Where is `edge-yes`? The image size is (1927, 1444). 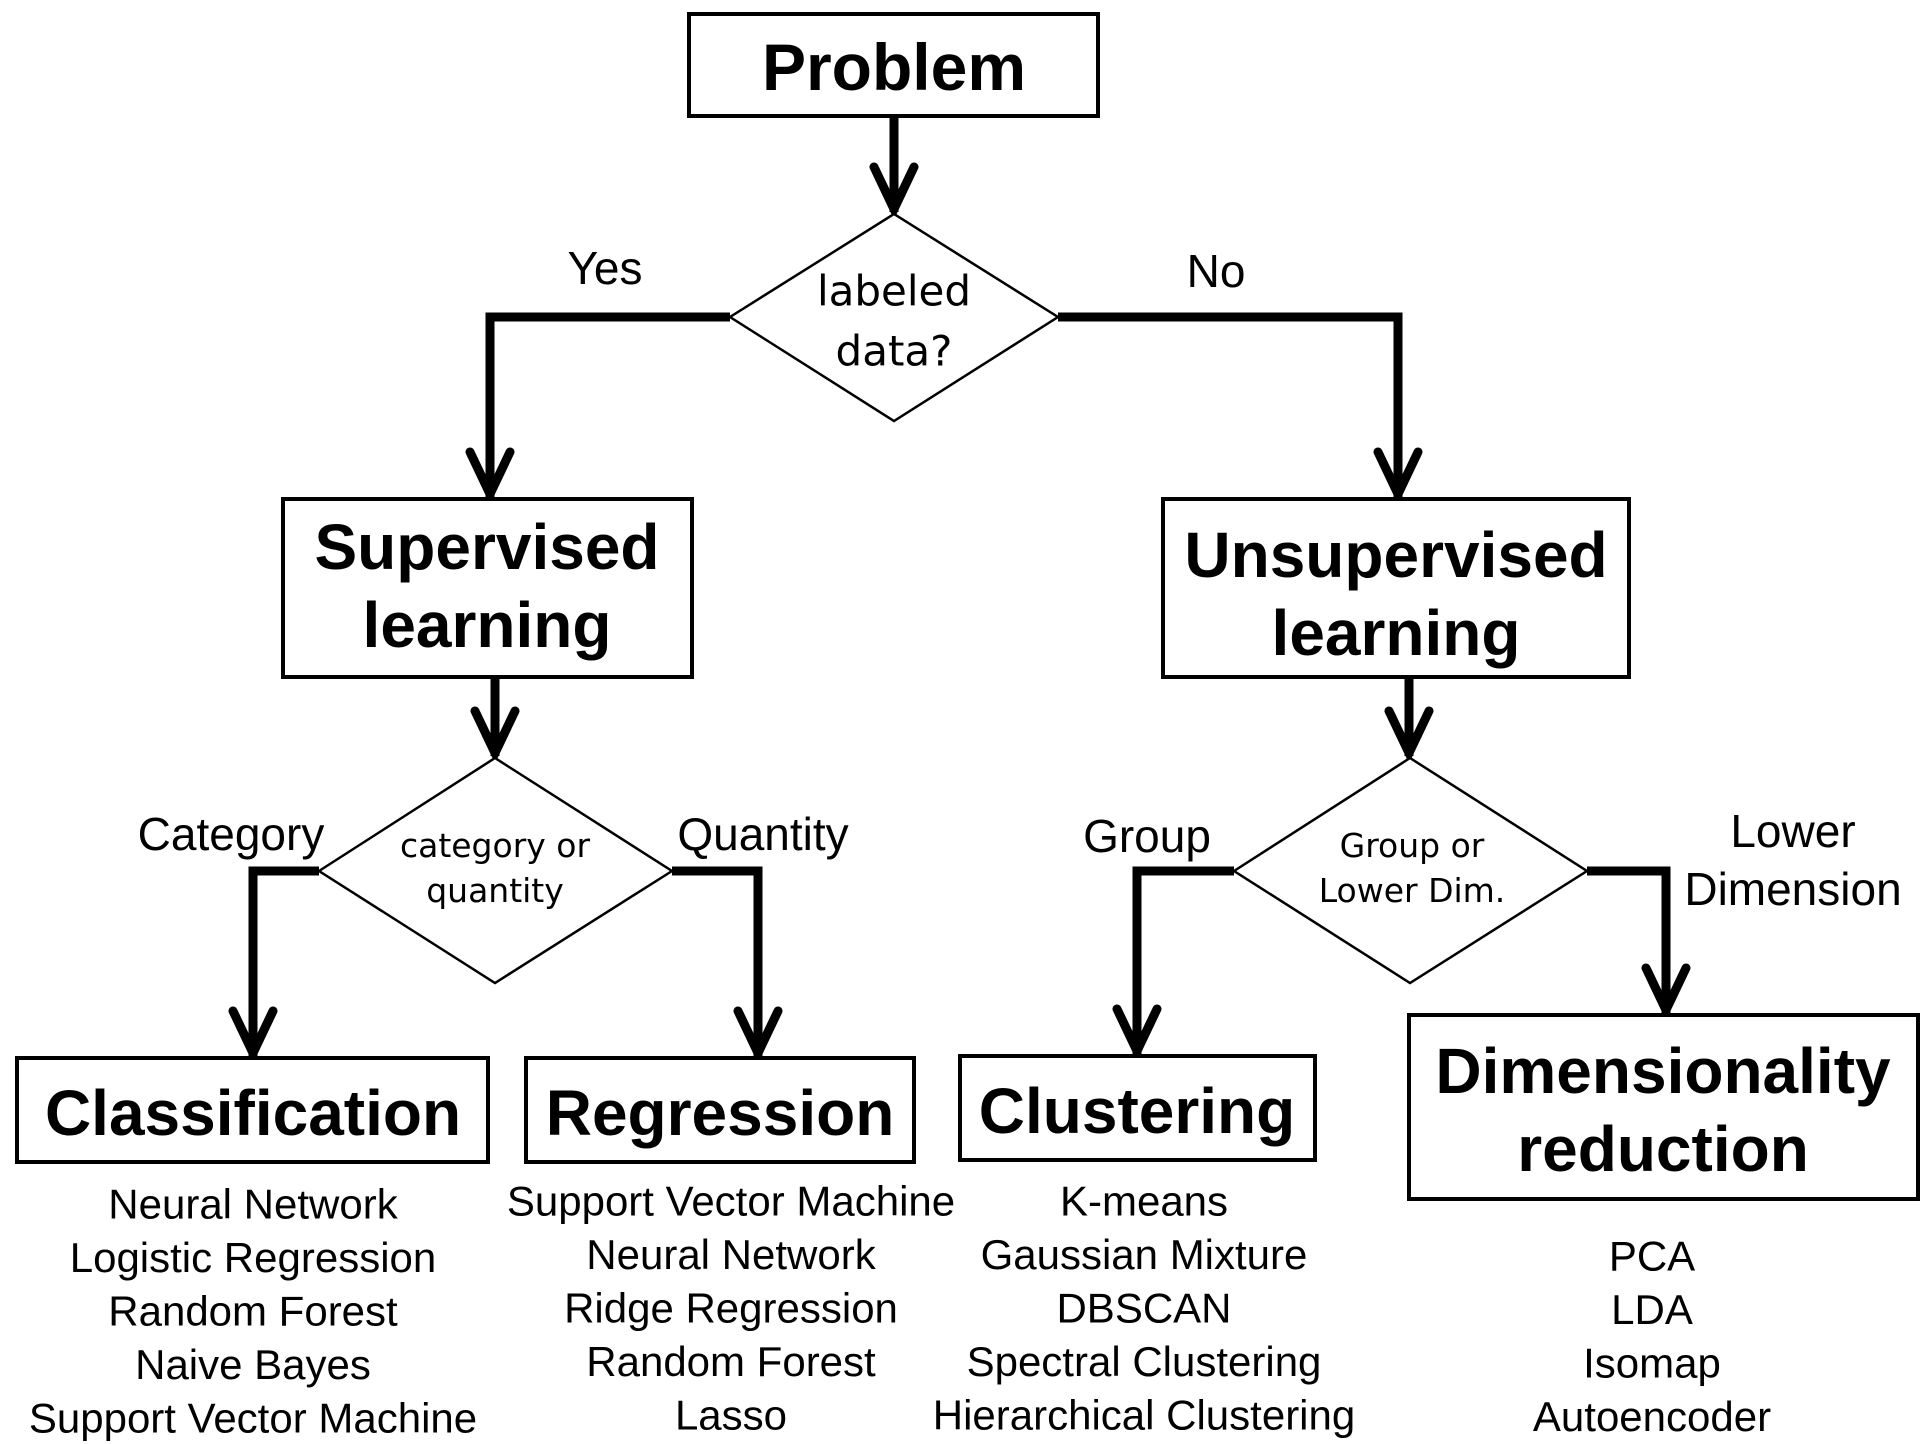
edge-yes is located at coordinates (607, 404).